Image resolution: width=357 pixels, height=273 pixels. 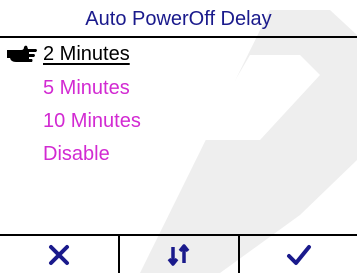 I want to click on cancel-softkey, so click(x=59, y=254).